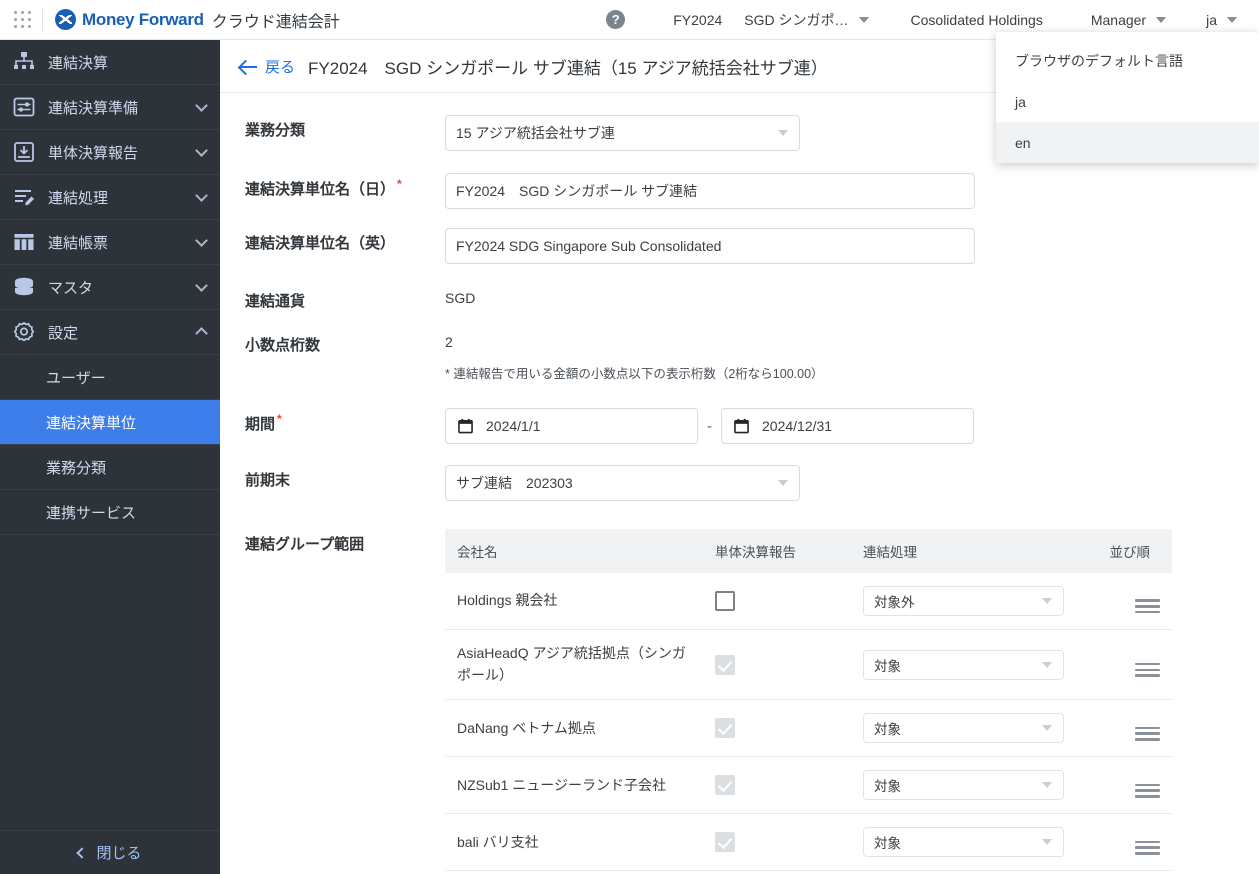 This screenshot has height=874, width=1259. Describe the element at coordinates (110, 852) in the screenshot. I see `sidebar-collapse-button: 閉じる` at that location.